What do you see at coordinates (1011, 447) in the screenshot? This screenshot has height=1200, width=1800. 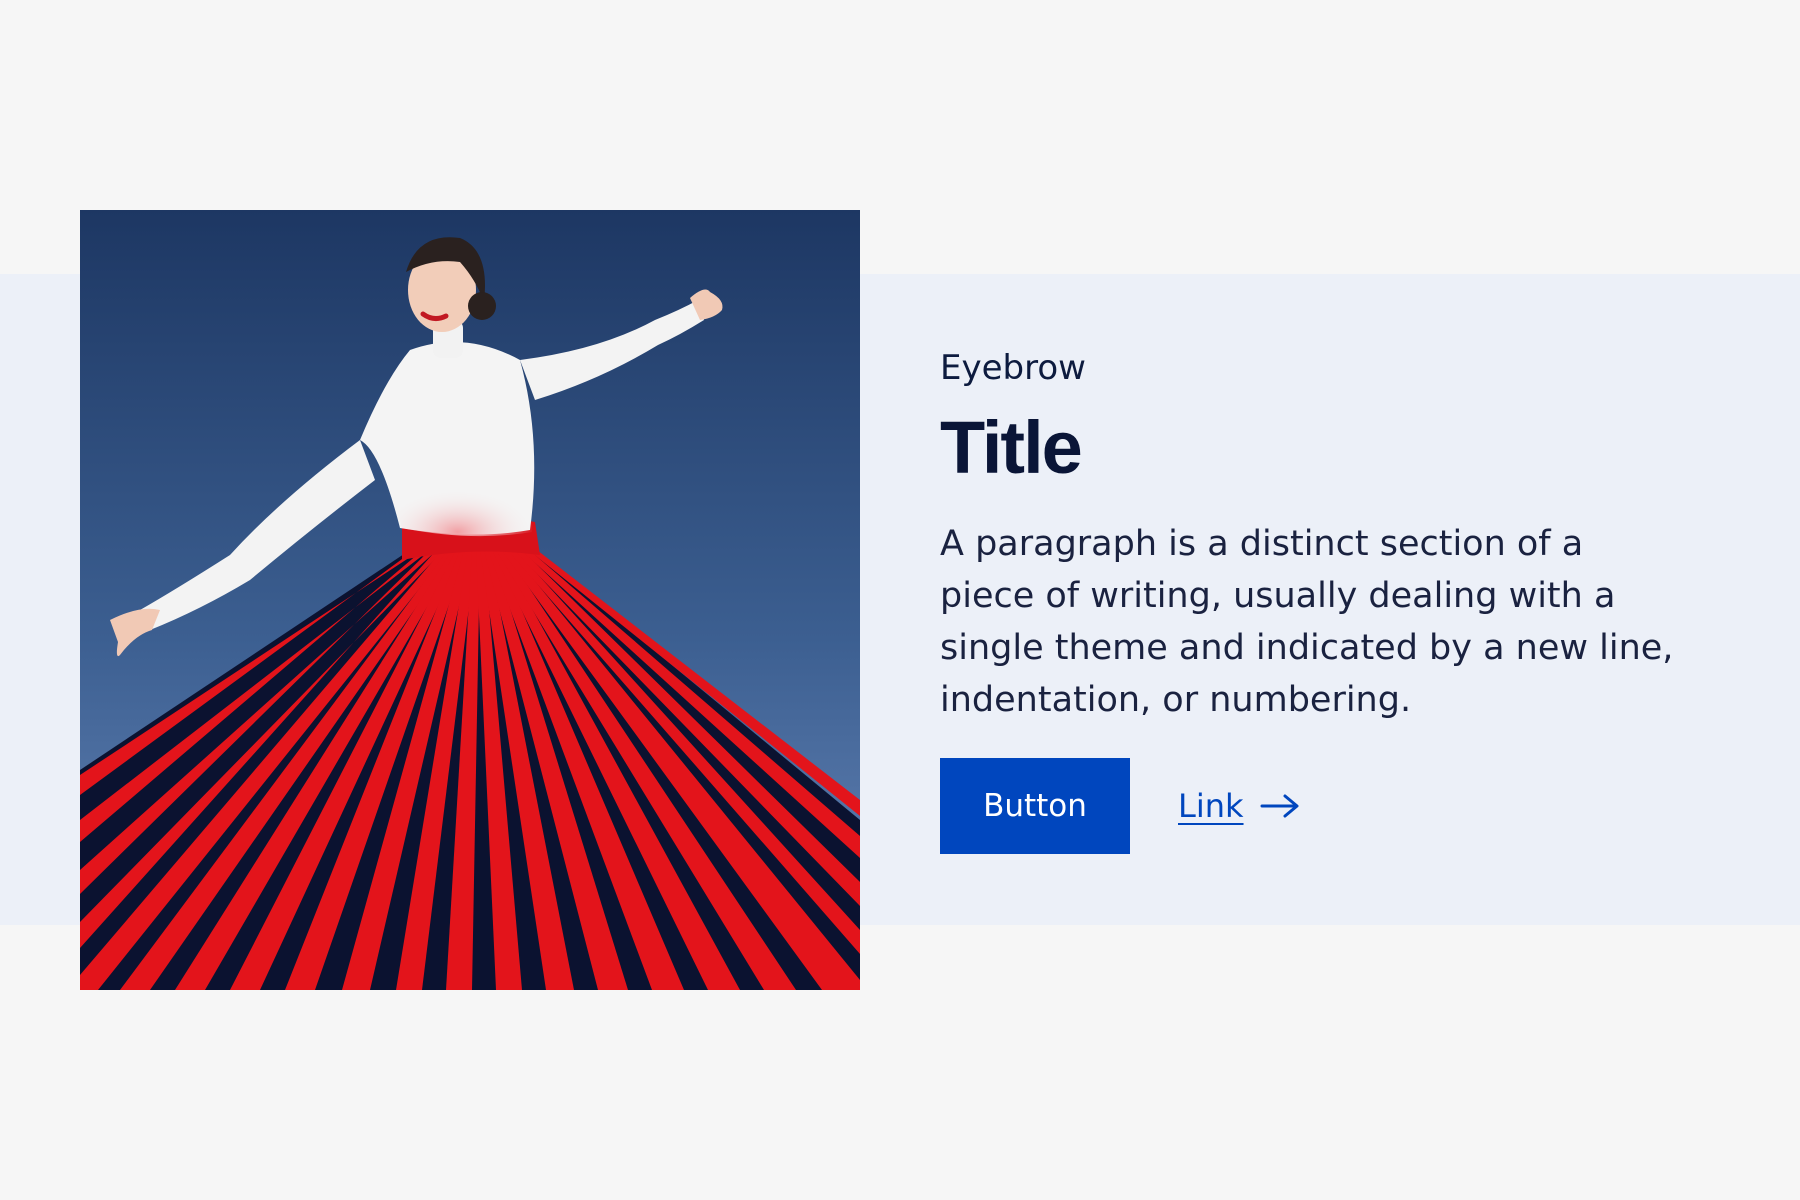 I see `page-title: Title` at bounding box center [1011, 447].